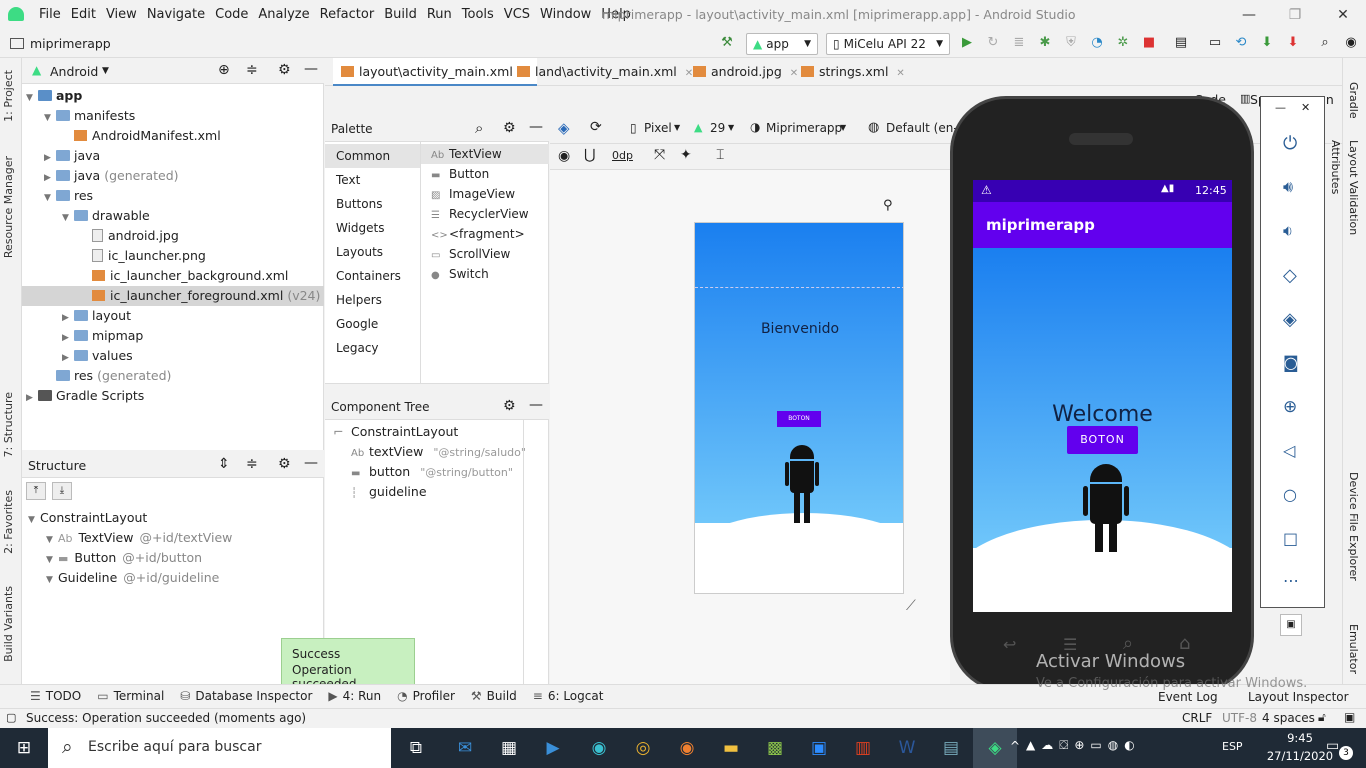 Image resolution: width=1366 pixels, height=768 pixels. Describe the element at coordinates (173, 116) in the screenshot. I see `project-tree-item: ▼ manifests` at that location.